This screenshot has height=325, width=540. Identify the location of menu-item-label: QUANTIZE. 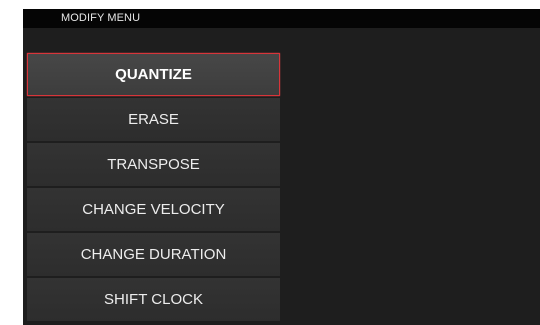
(153, 74).